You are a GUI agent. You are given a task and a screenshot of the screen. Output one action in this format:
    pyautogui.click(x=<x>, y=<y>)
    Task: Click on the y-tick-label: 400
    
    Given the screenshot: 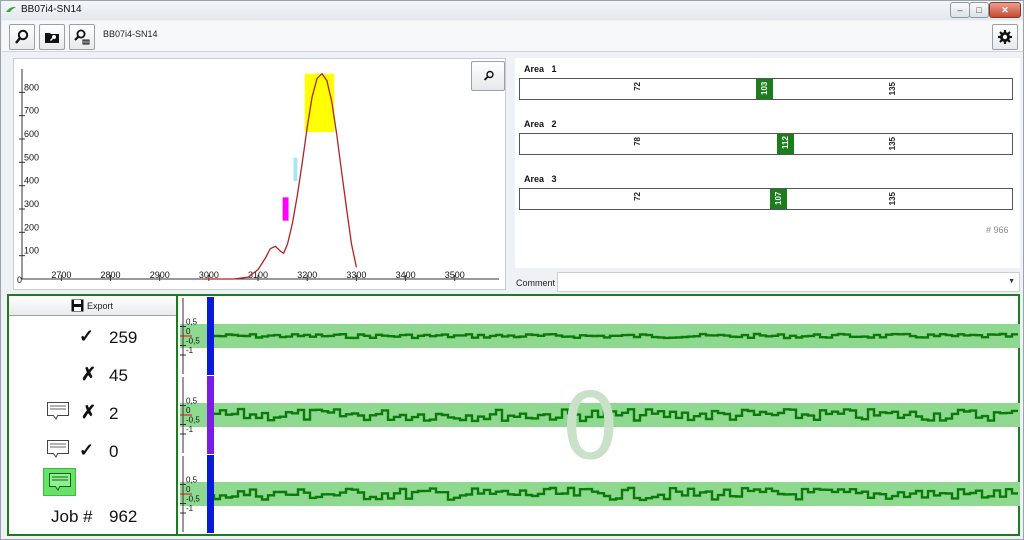 What is the action you would take?
    pyautogui.click(x=31, y=181)
    